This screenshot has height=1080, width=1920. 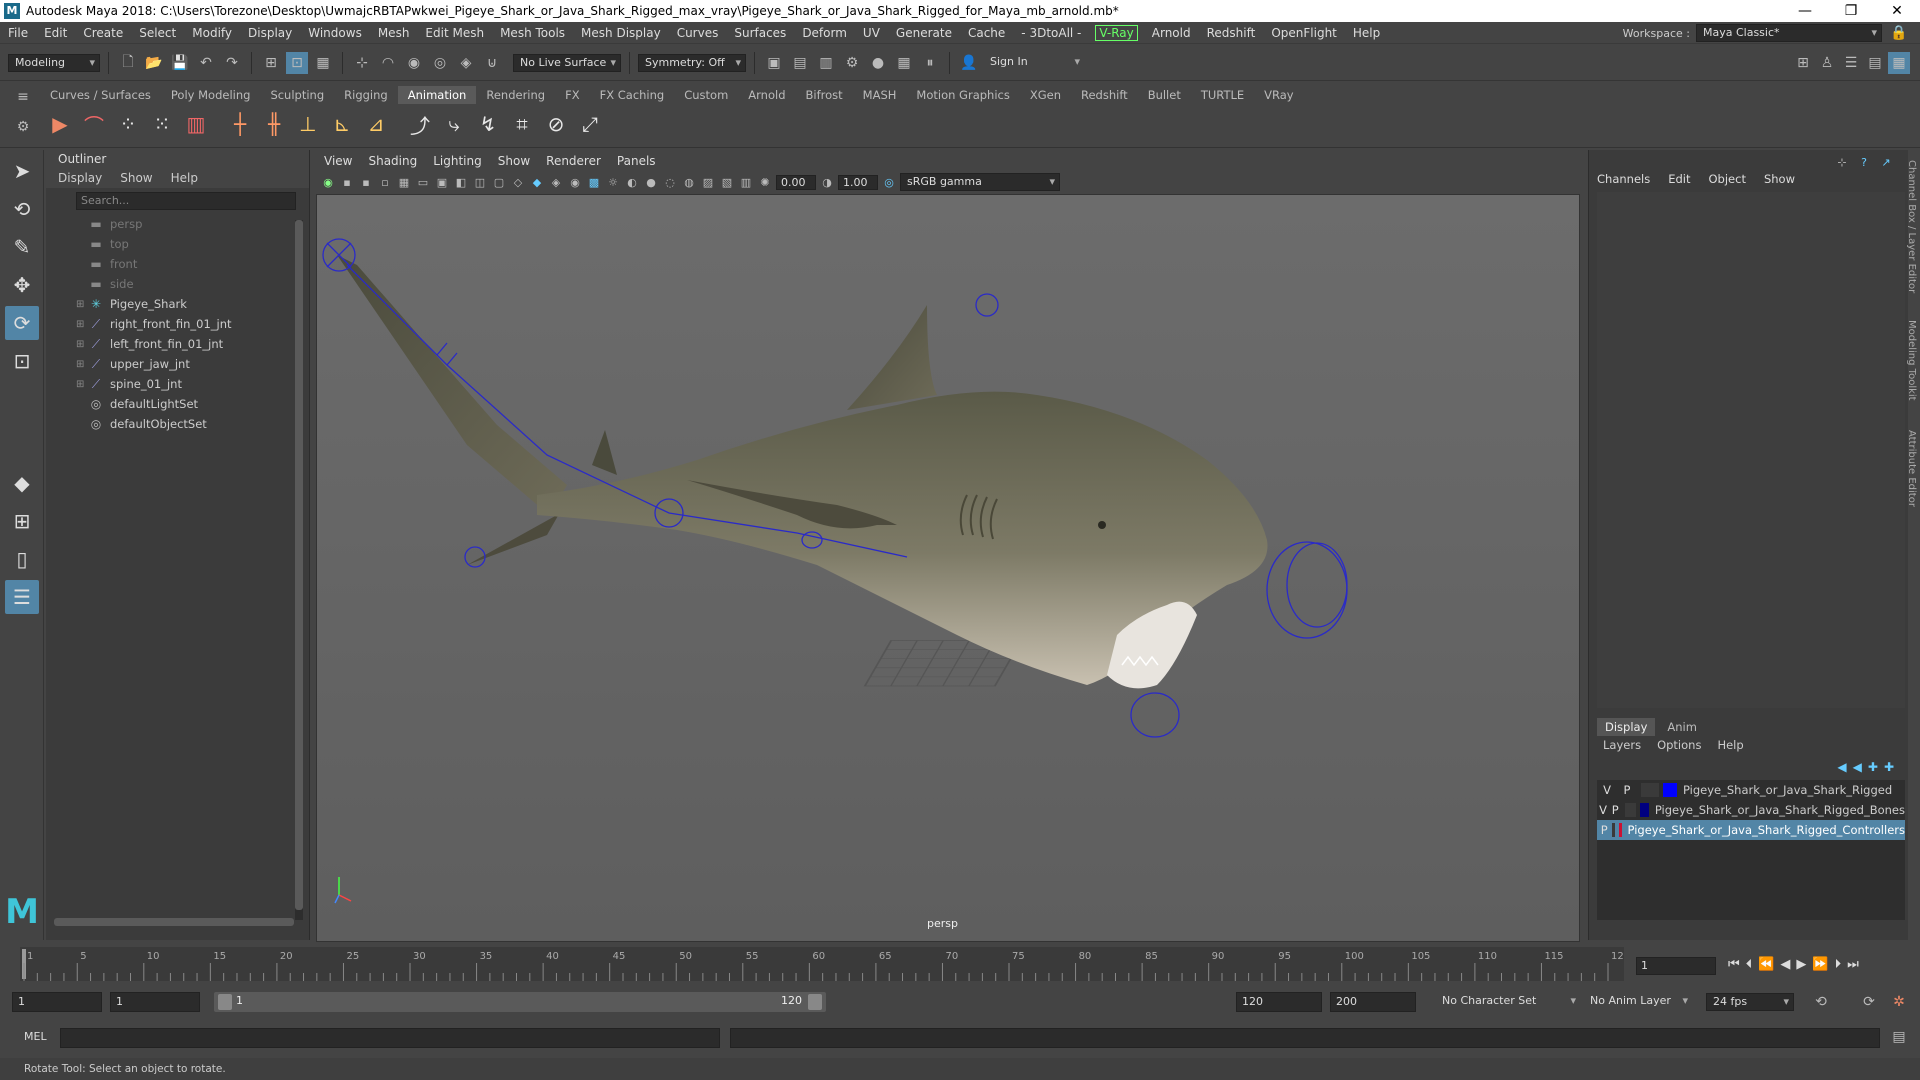 What do you see at coordinates (177, 404) in the screenshot?
I see `outliner-item: ◎ defaultLightSet` at bounding box center [177, 404].